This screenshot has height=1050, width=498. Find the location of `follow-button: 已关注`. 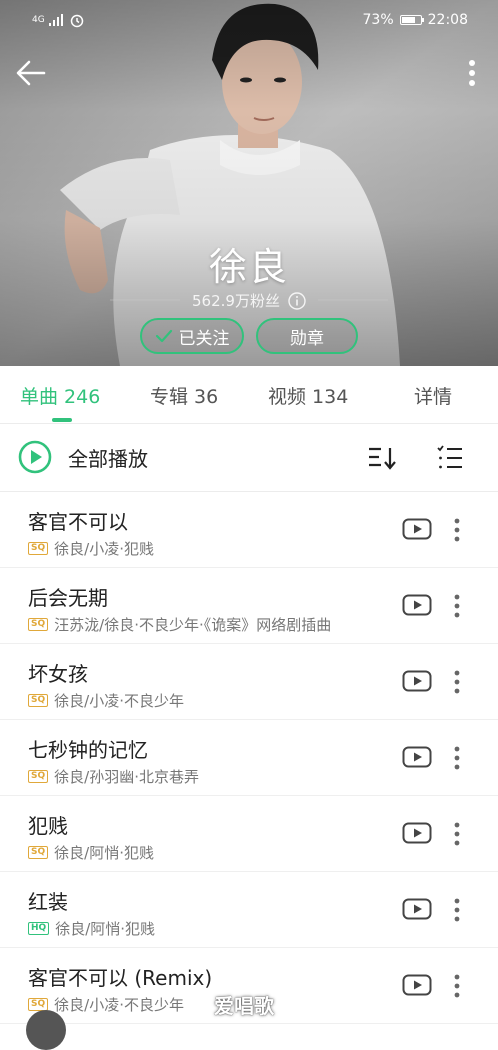

follow-button: 已关注 is located at coordinates (192, 336).